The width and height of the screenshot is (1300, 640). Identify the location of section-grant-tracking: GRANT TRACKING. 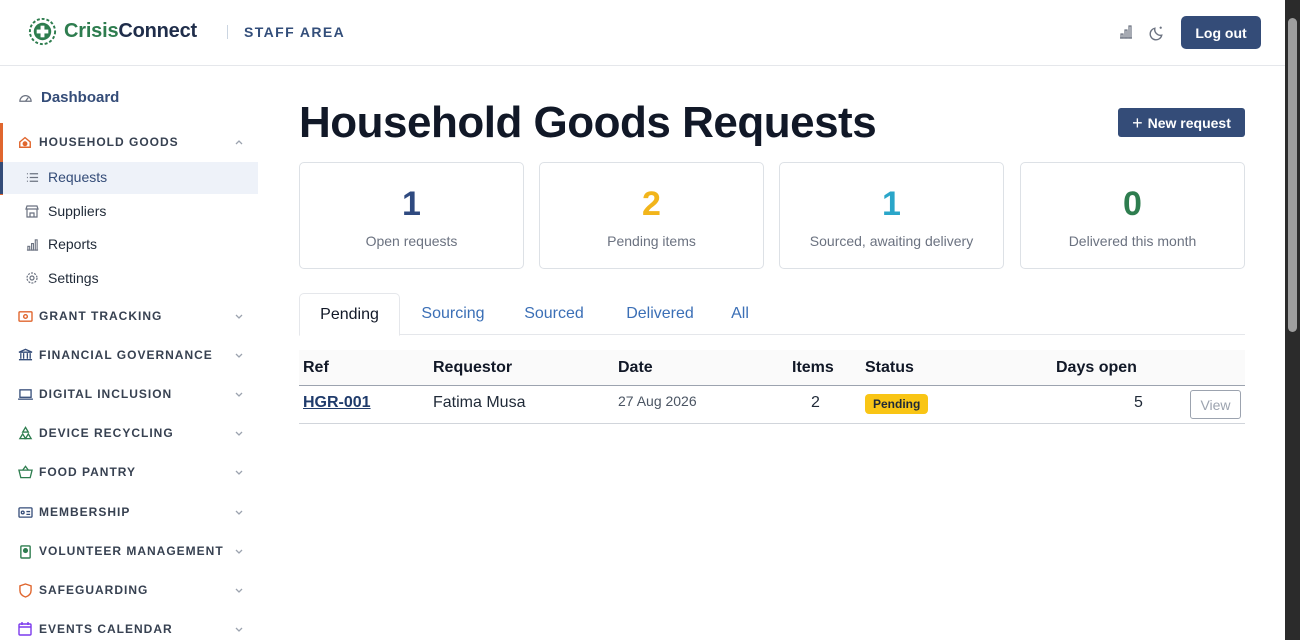
(131, 316).